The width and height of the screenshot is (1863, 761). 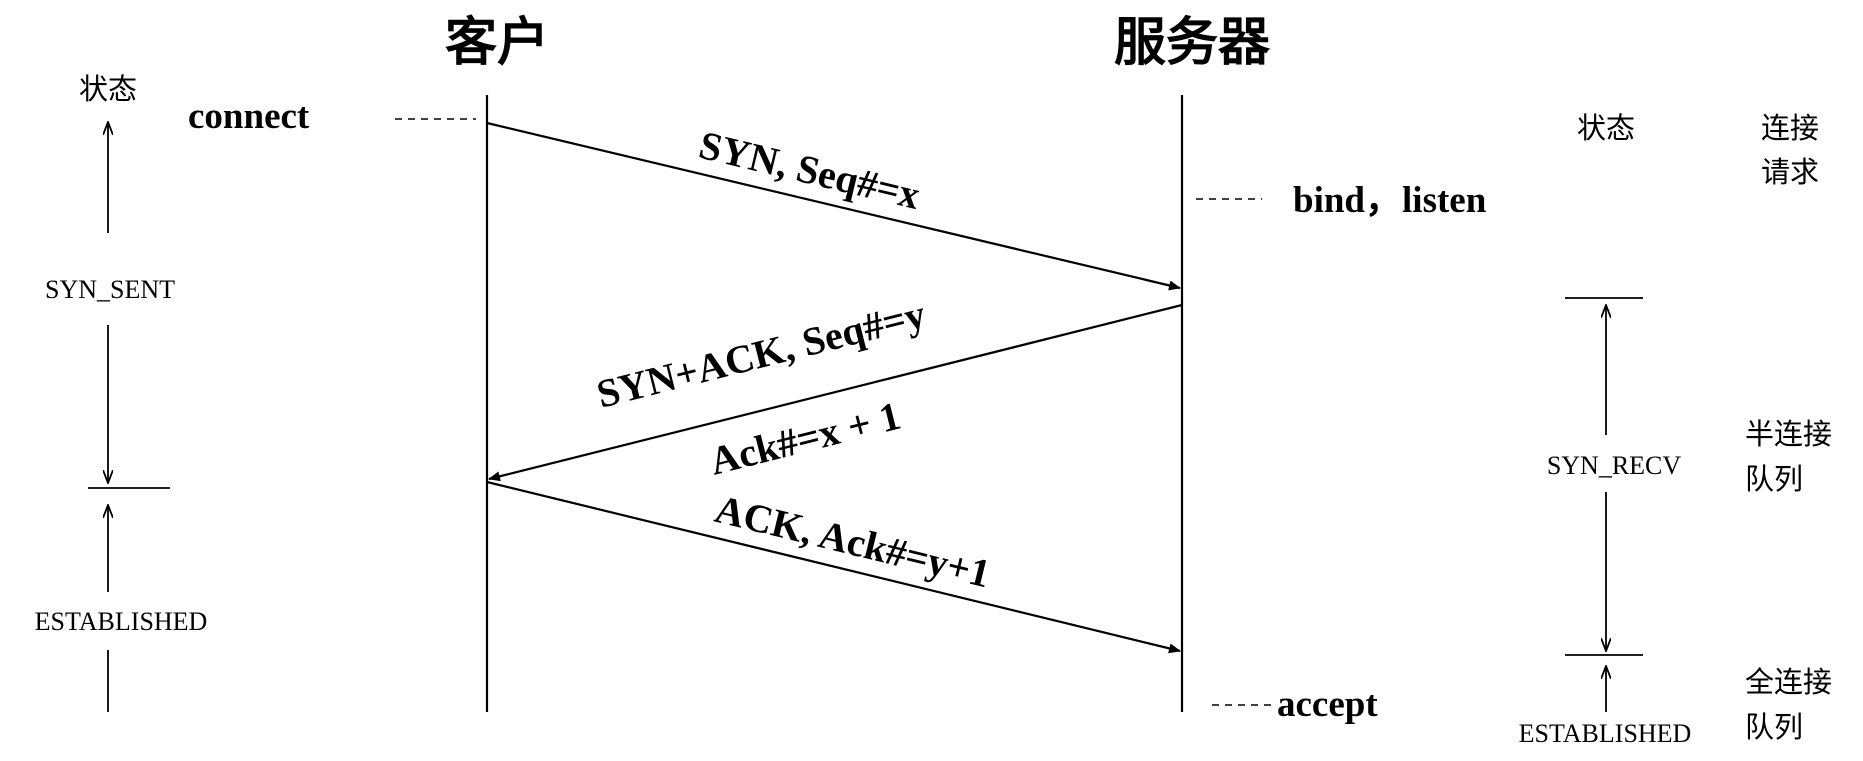 I want to click on request-queue-label-line1: 连接, so click(x=1790, y=128).